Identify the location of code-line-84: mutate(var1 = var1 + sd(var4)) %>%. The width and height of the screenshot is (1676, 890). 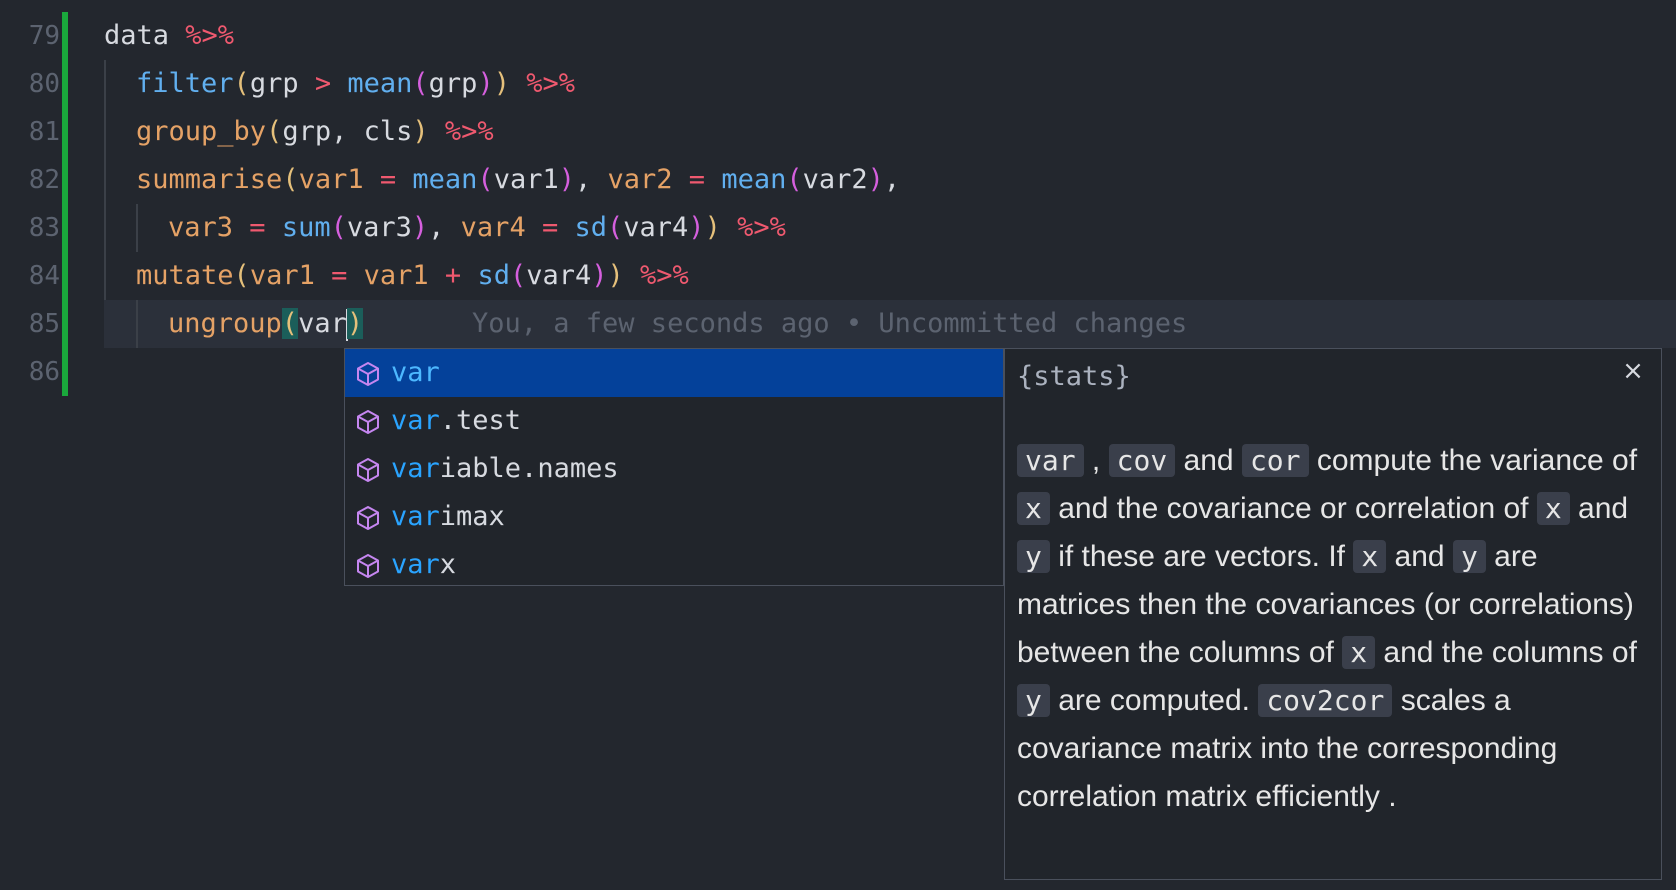
(412, 276).